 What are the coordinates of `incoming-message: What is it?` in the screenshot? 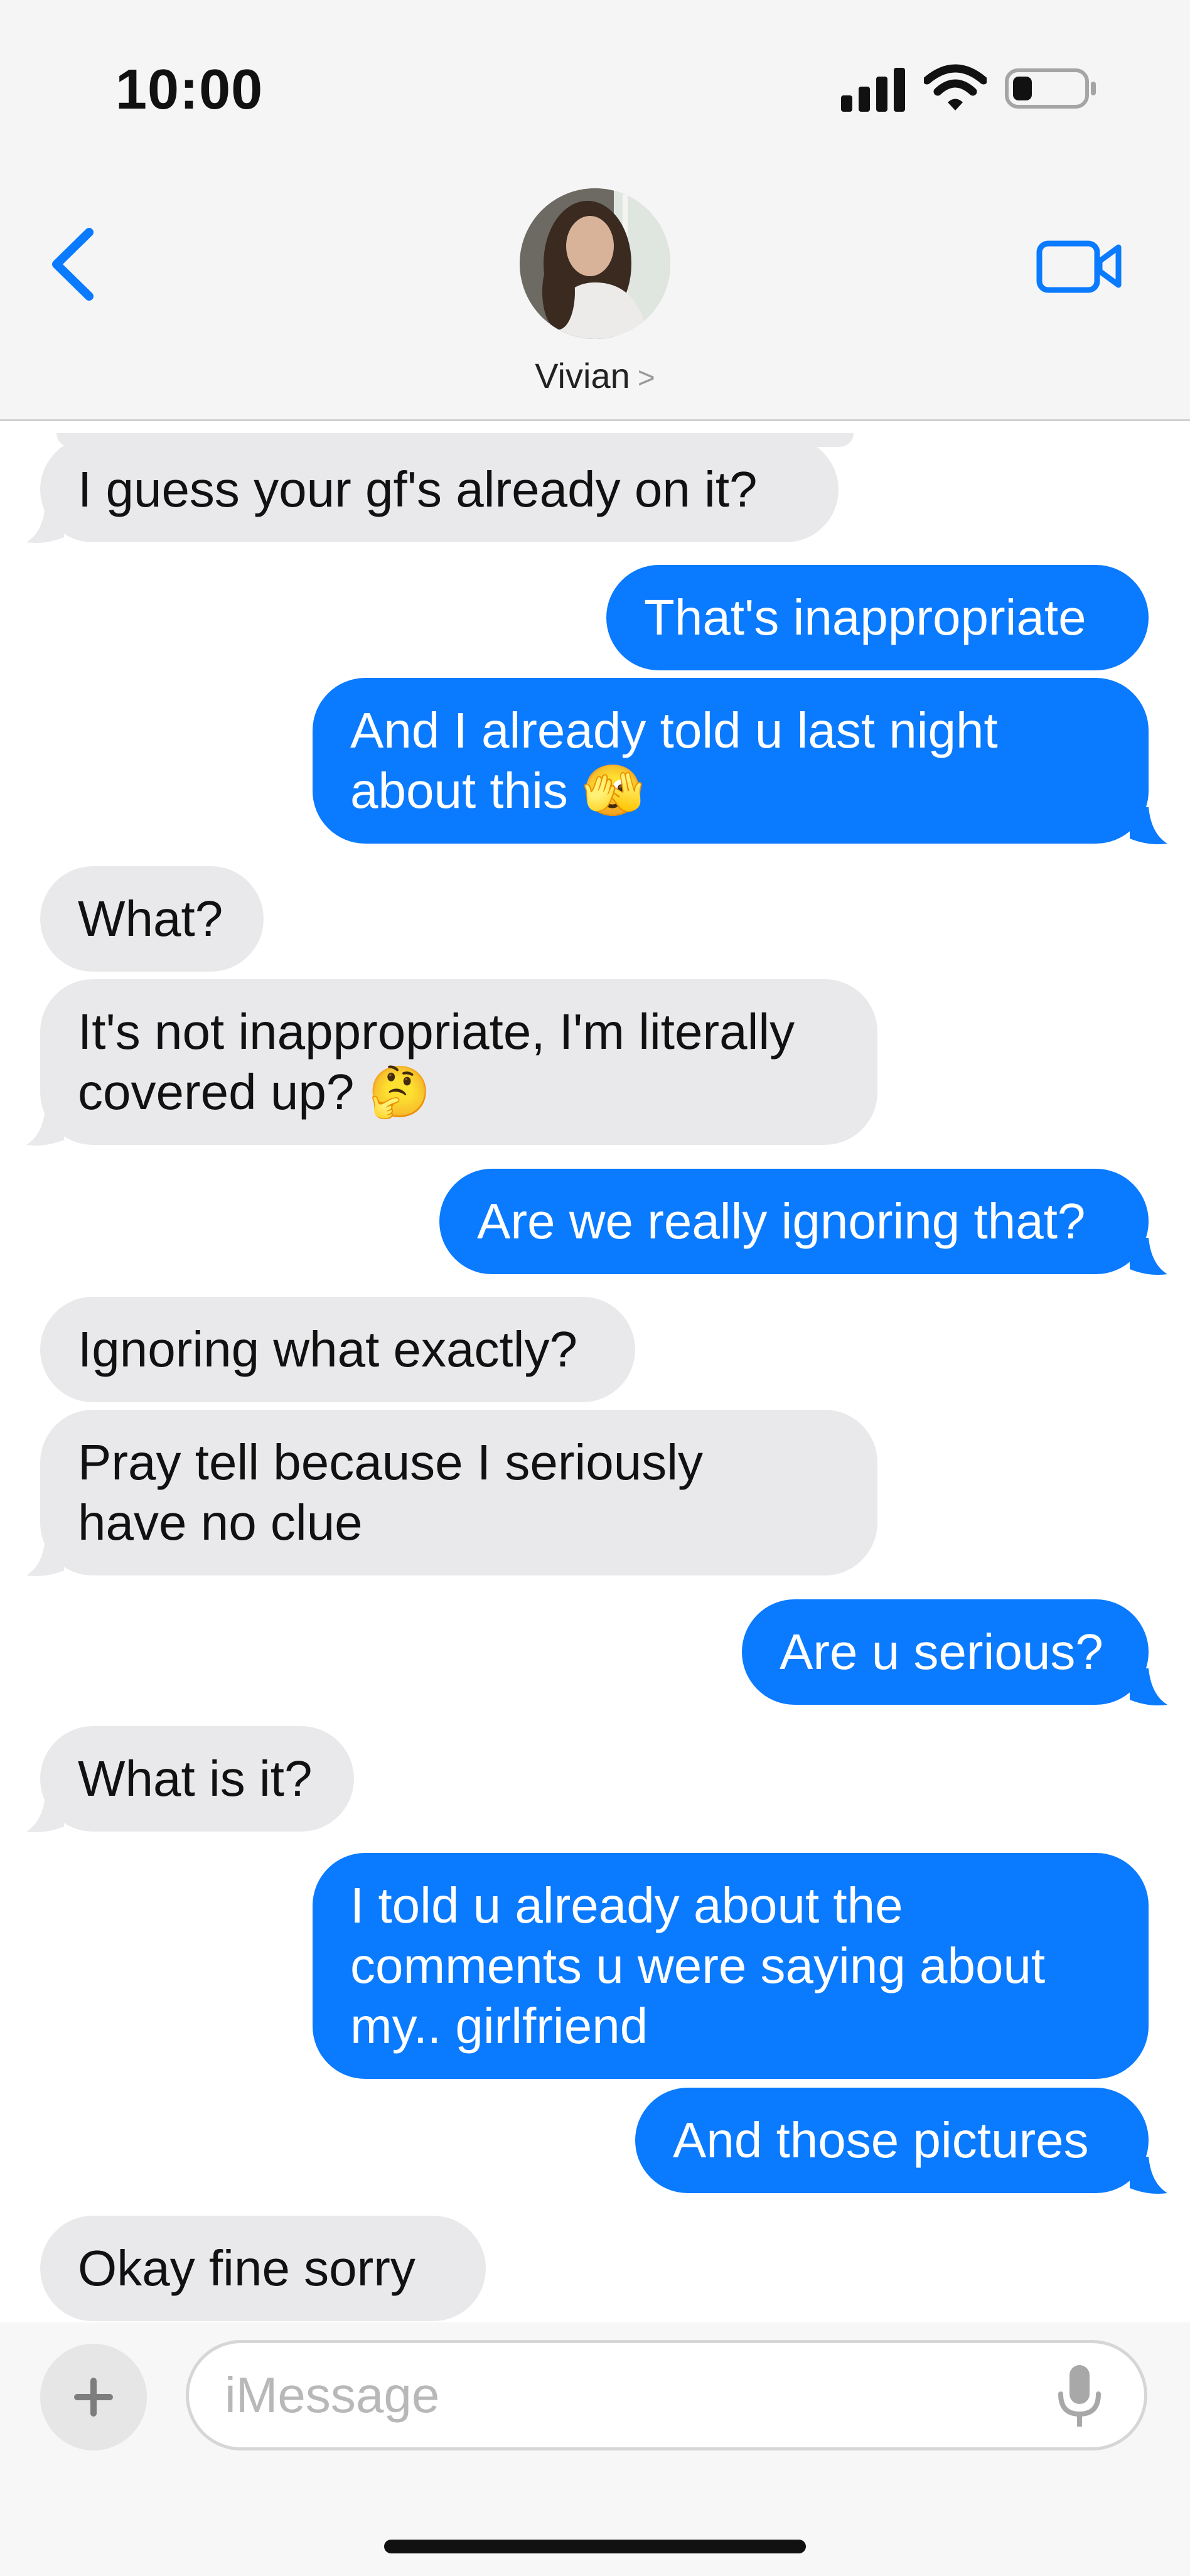 It's located at (197, 1779).